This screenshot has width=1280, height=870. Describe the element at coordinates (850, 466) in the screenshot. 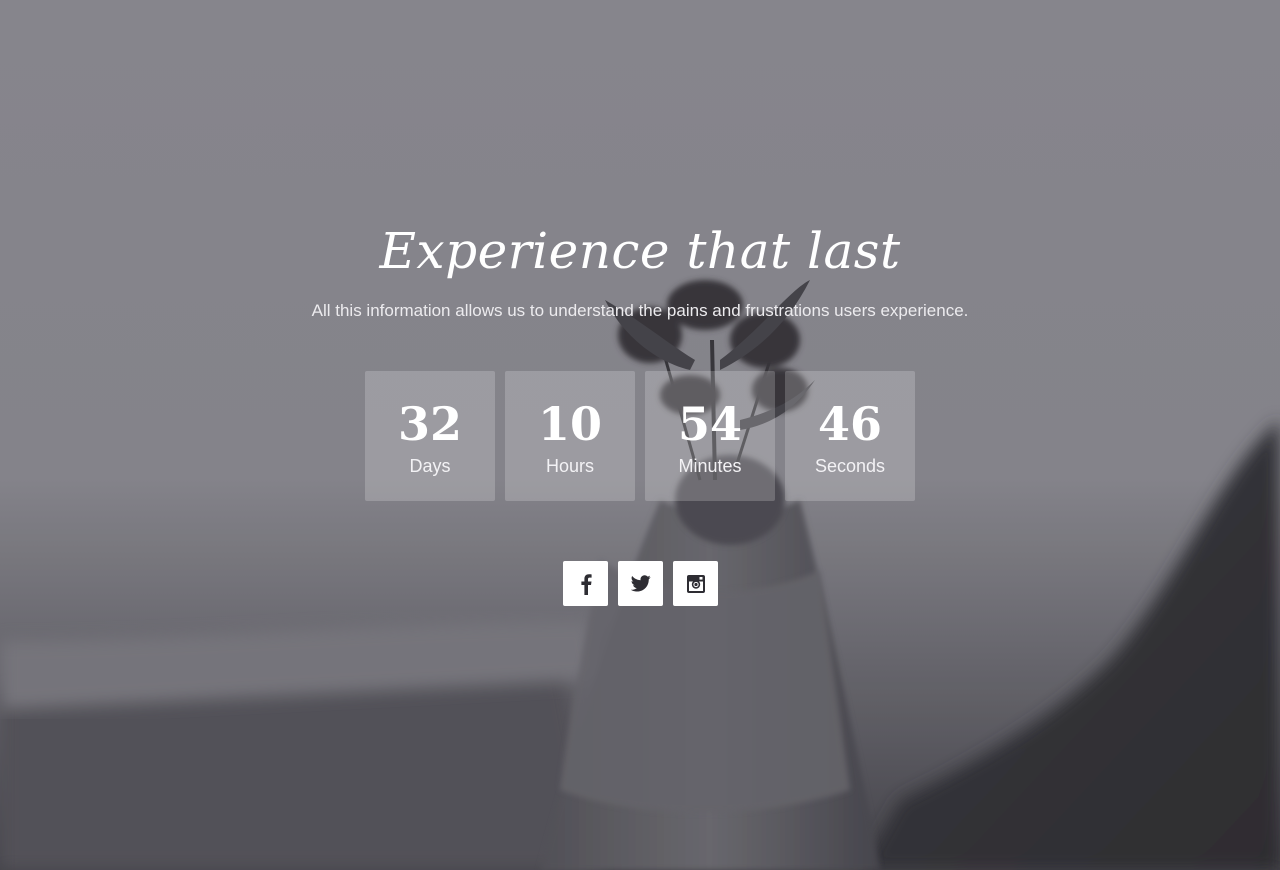

I see `countdown-seconds-label: Seconds` at that location.